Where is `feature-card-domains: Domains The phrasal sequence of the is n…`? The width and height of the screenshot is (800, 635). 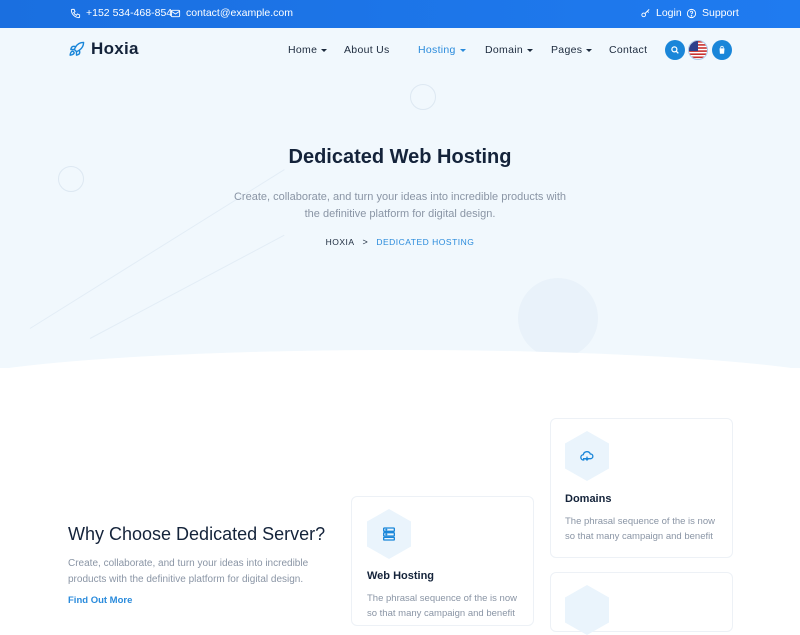
feature-card-domains: Domains The phrasal sequence of the is n… is located at coordinates (641, 488).